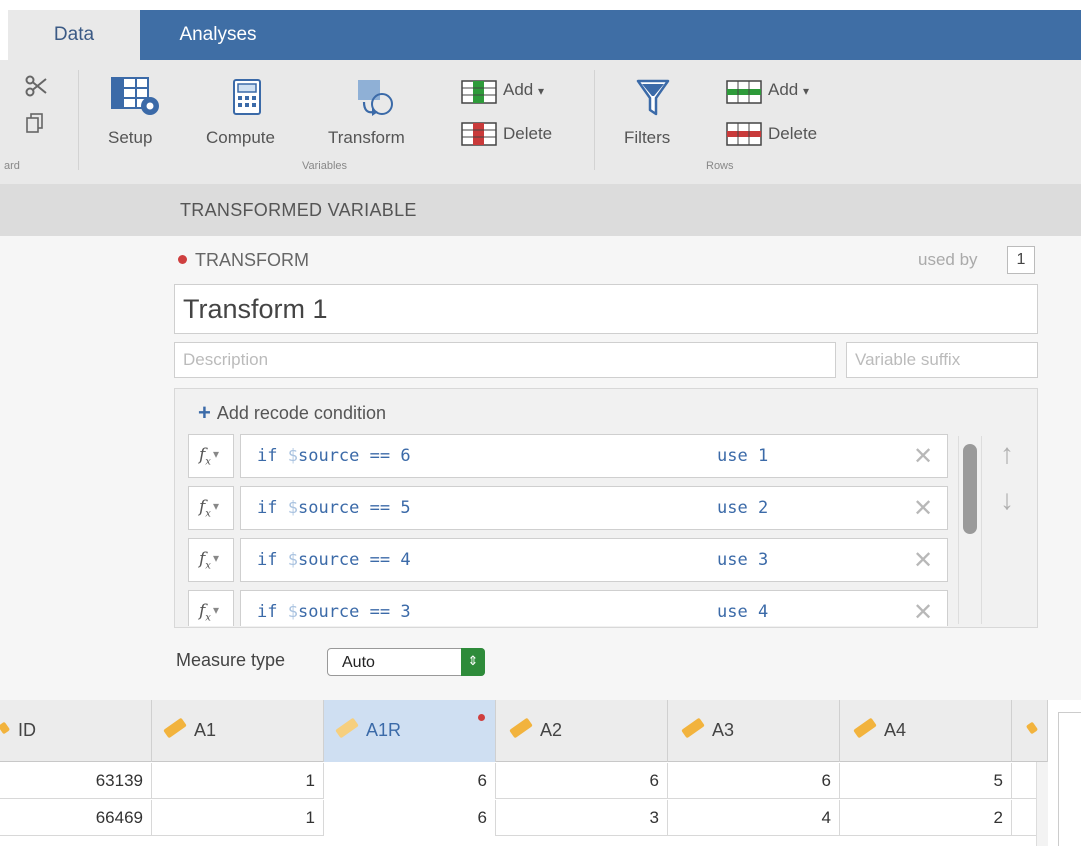 This screenshot has width=1081, height=846. Describe the element at coordinates (723, 730) in the screenshot. I see `column-header-label: A3` at that location.